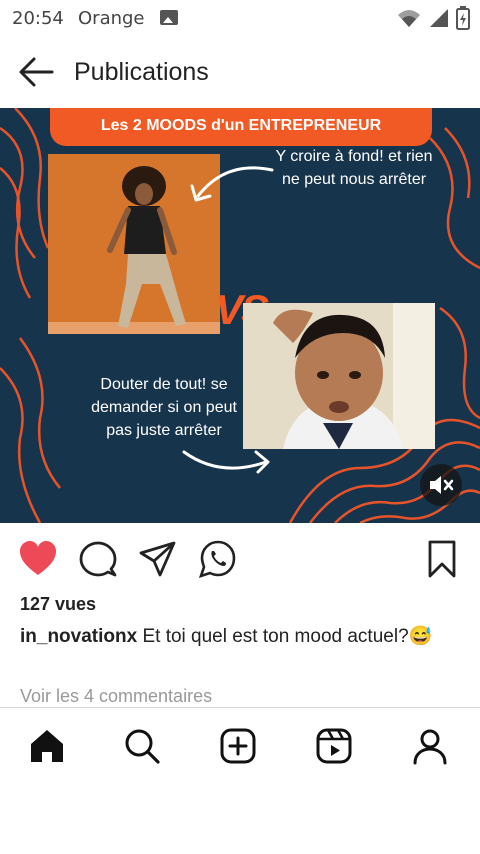  Describe the element at coordinates (240, 18) in the screenshot. I see `status-bar: 20:54 Orange` at that location.